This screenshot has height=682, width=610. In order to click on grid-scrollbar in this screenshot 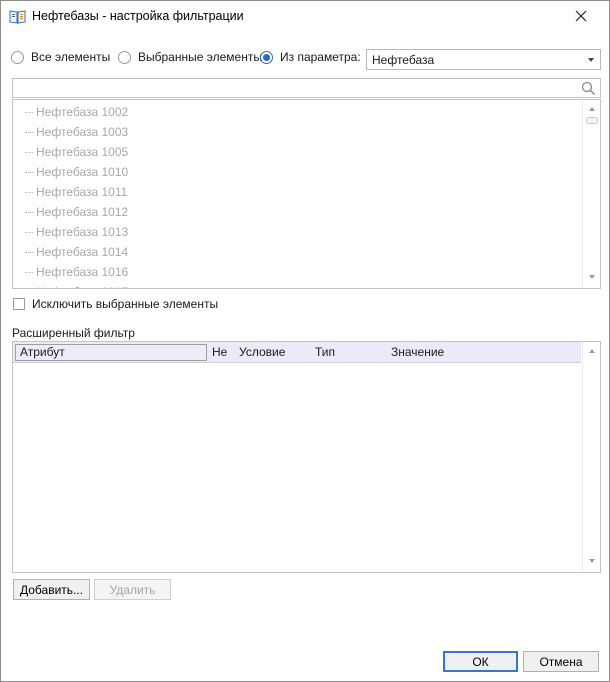, I will do `click(591, 457)`.